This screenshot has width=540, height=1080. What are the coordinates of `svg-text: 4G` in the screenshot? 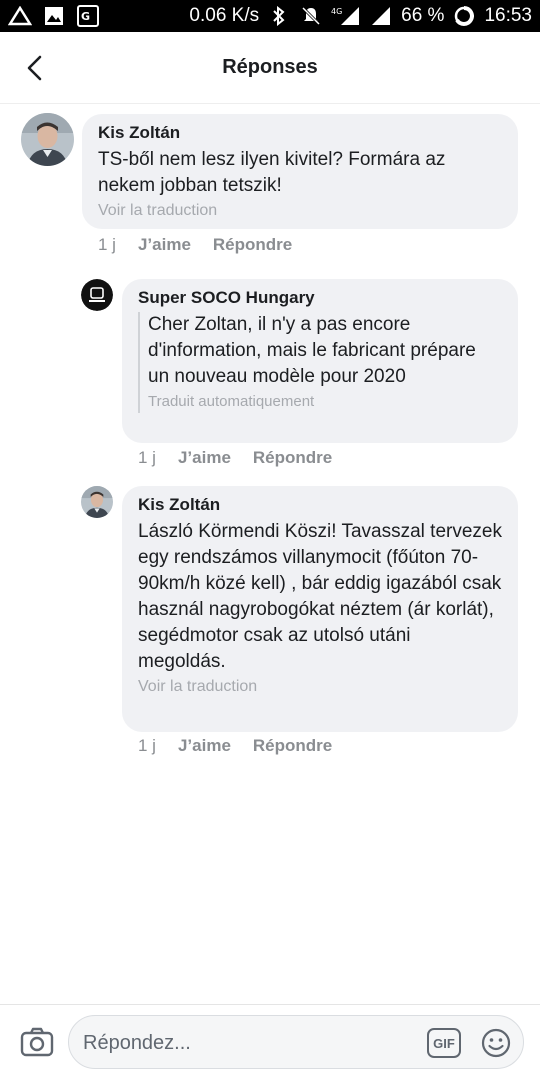 It's located at (336, 11).